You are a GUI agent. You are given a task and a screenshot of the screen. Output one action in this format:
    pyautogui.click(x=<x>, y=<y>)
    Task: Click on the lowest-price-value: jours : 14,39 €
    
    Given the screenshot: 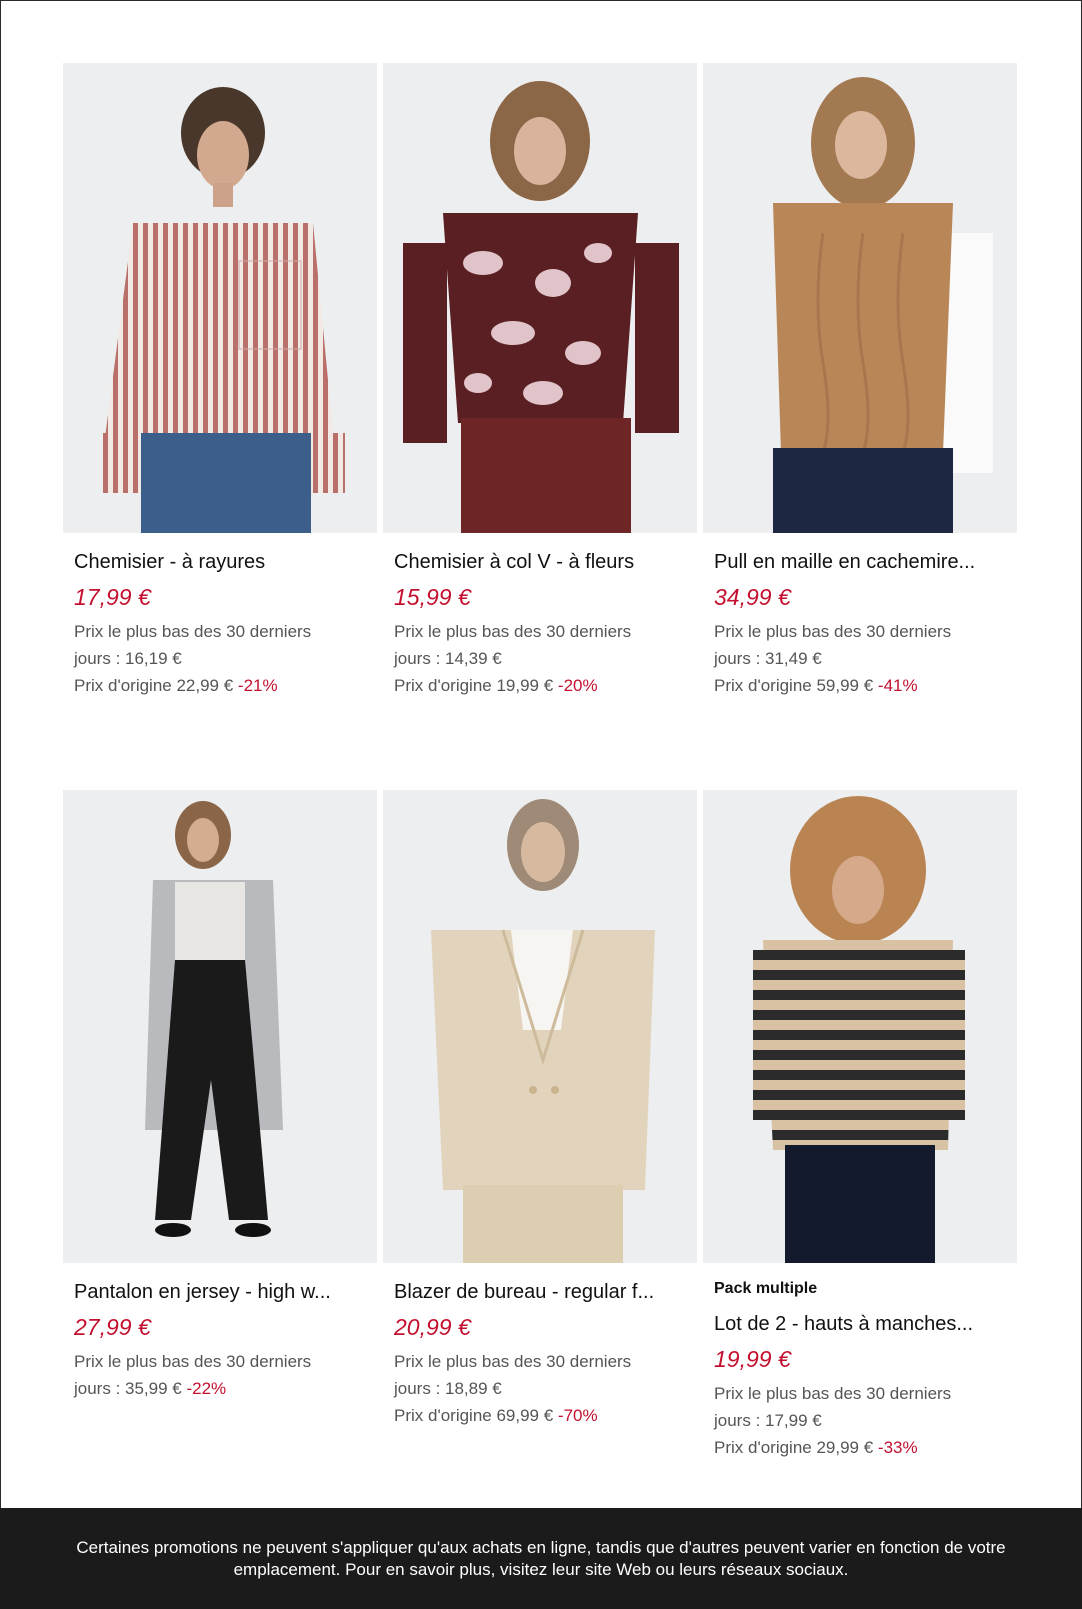 What is the action you would take?
    pyautogui.click(x=448, y=658)
    